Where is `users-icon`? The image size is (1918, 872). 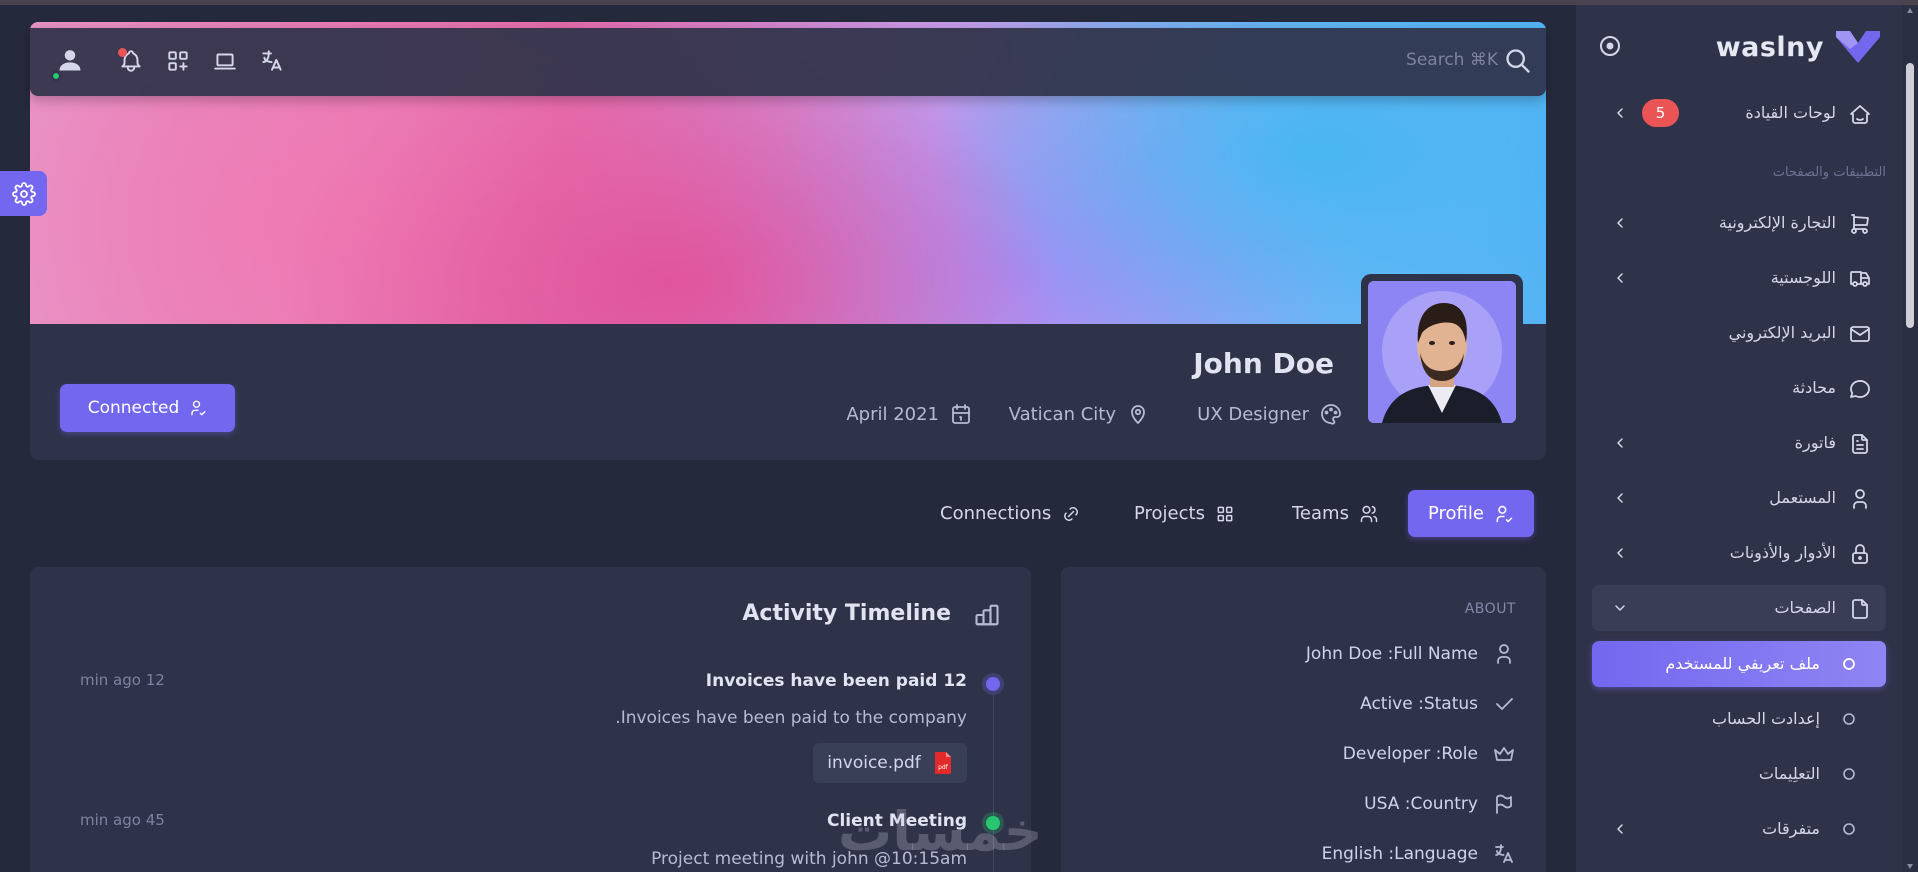 users-icon is located at coordinates (1369, 514).